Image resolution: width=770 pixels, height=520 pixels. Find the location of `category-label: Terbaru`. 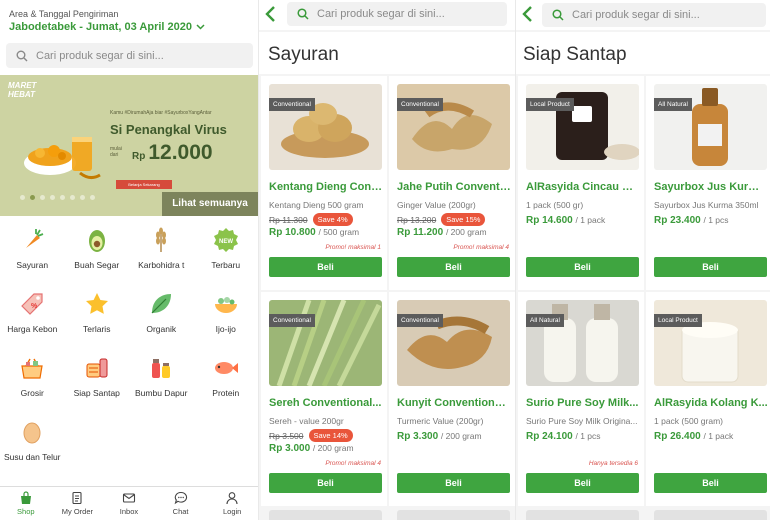

category-label: Terbaru is located at coordinates (226, 265).